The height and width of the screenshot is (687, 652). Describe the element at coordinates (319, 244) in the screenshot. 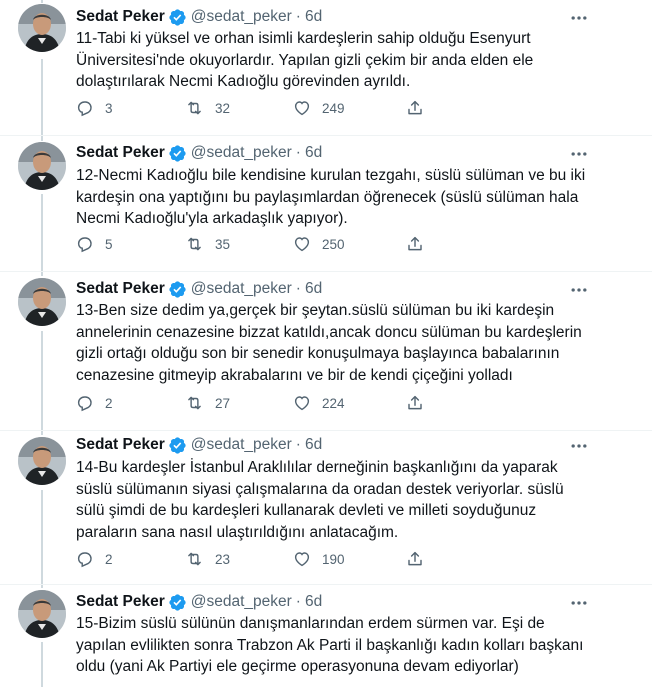

I see `like-button: 250` at that location.